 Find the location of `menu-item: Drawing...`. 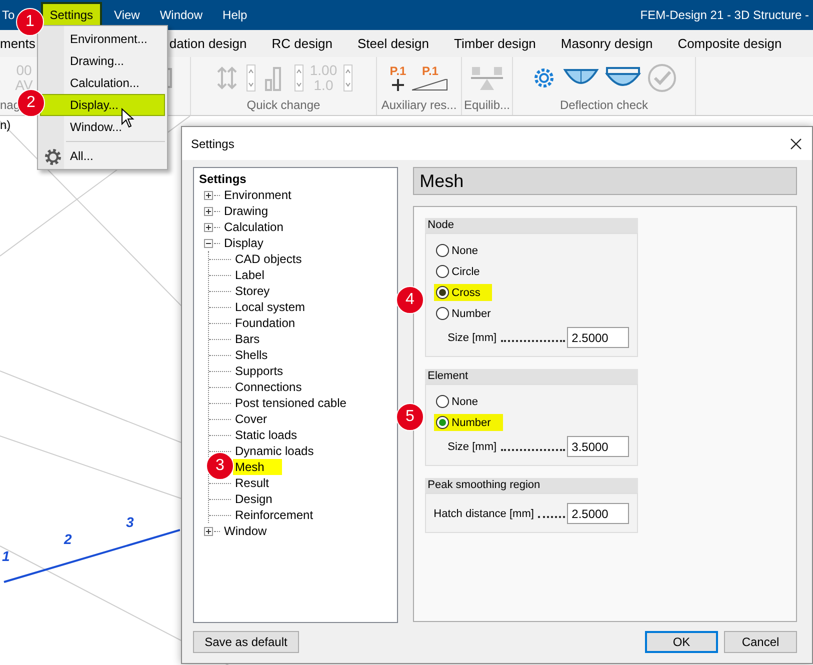

menu-item: Drawing... is located at coordinates (102, 61).